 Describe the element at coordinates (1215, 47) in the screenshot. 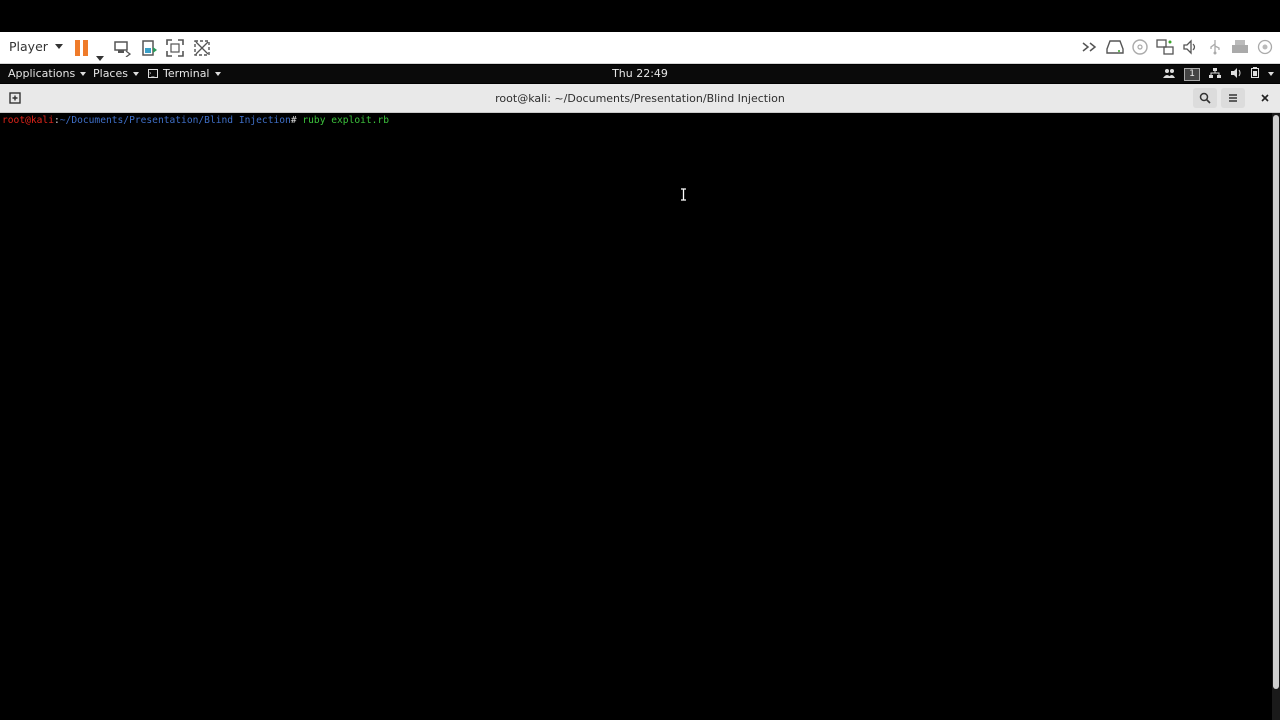

I see `usb-icon` at that location.